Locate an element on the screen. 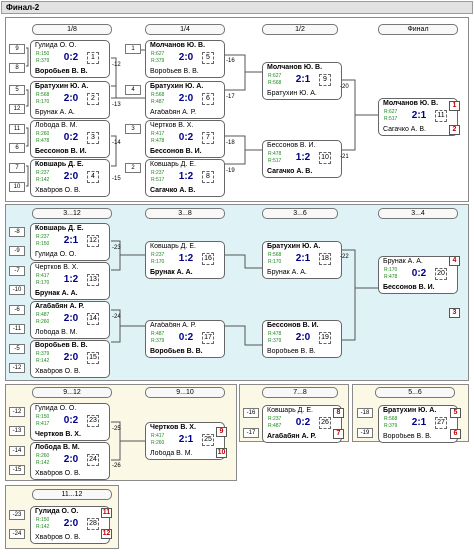 The height and width of the screenshot is (555, 474). match-number: 8 is located at coordinates (208, 177).